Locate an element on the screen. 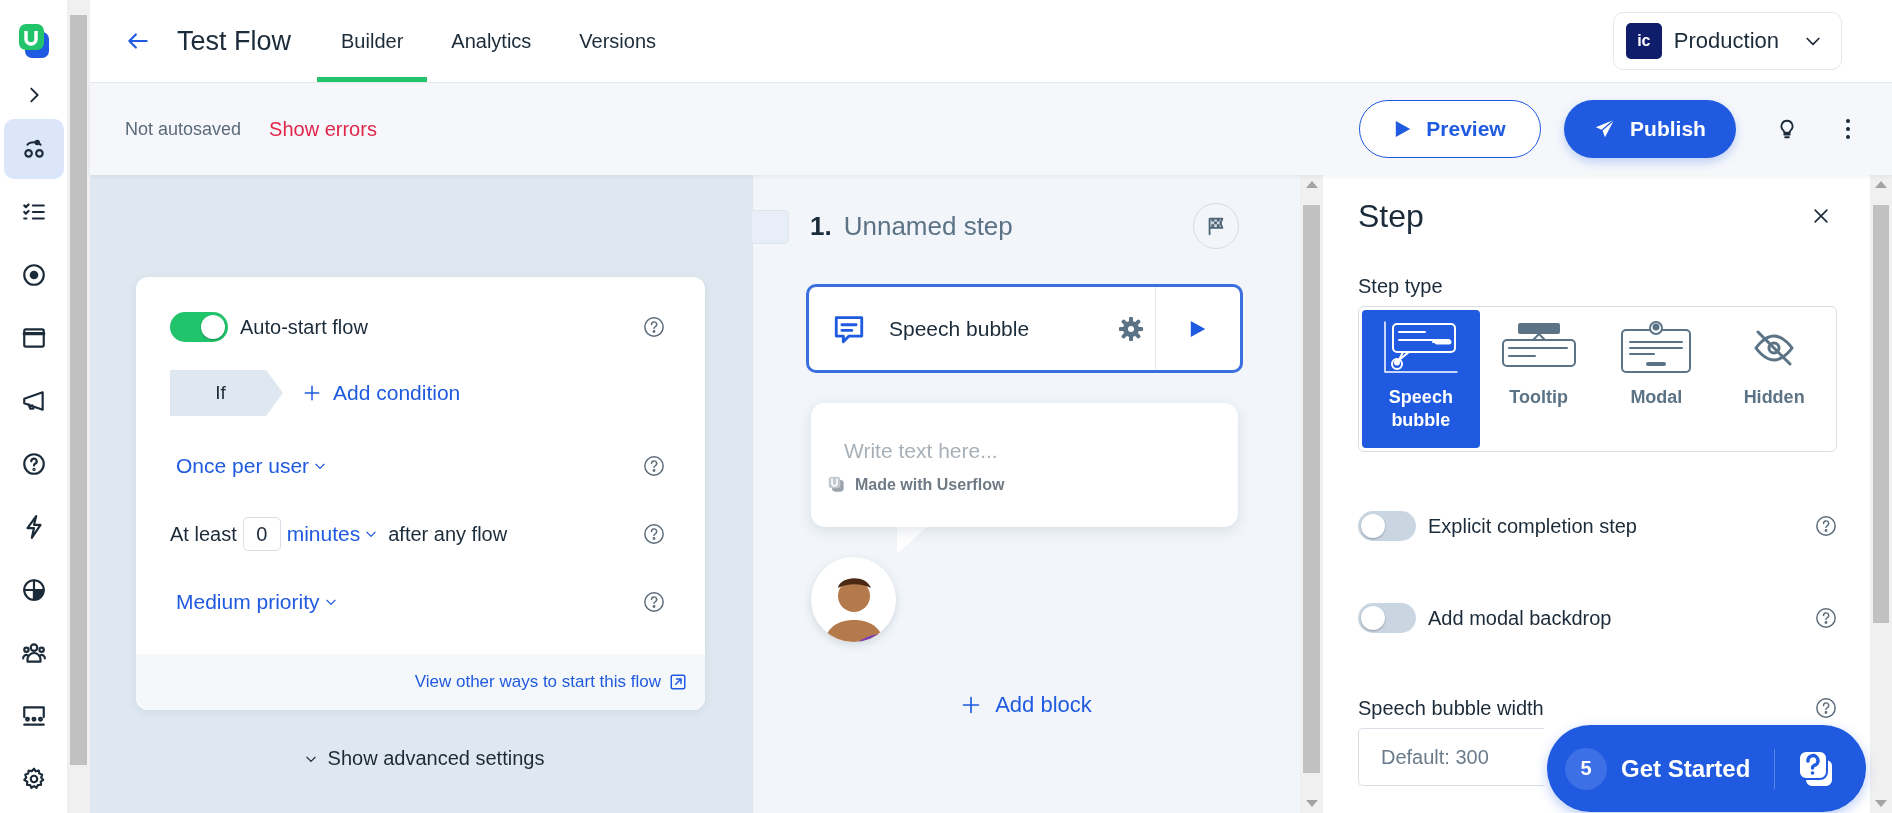 The height and width of the screenshot is (813, 1892). users-icon is located at coordinates (33, 653).